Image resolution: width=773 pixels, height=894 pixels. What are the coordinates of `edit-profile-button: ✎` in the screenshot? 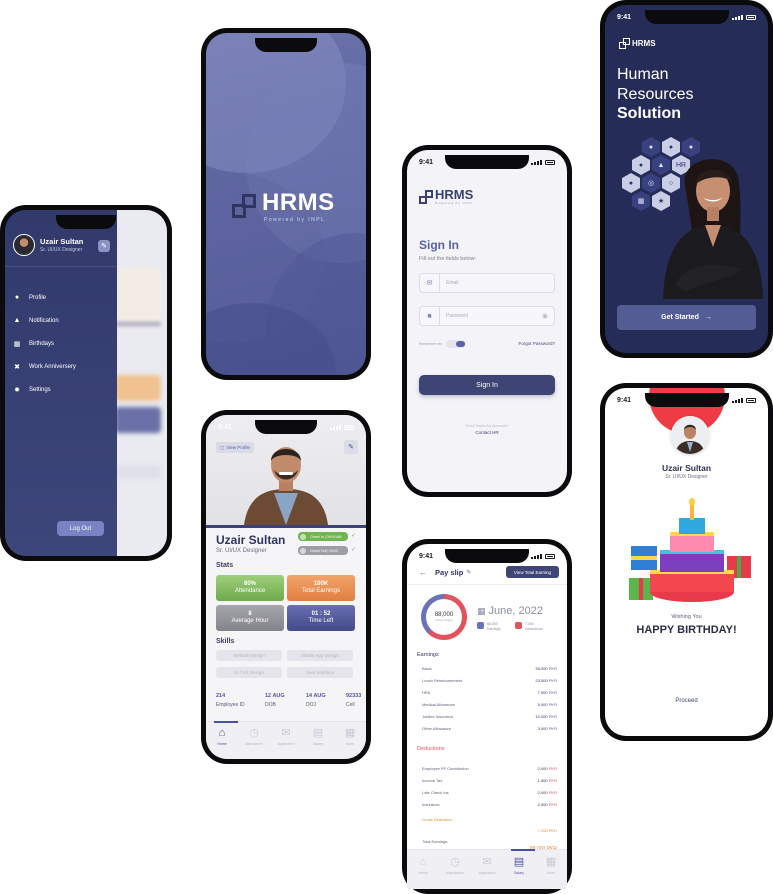 It's located at (104, 246).